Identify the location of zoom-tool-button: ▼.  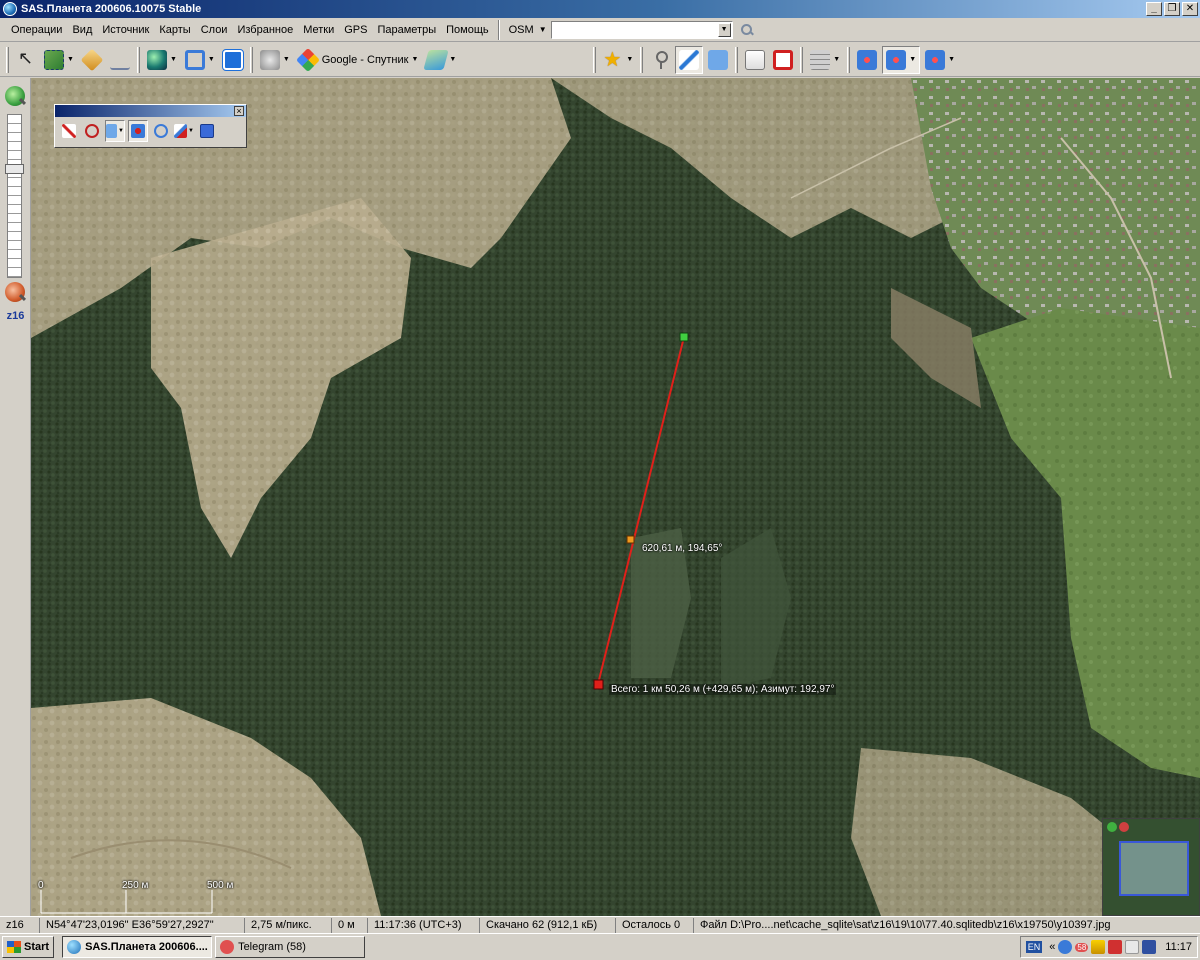
(200, 60).